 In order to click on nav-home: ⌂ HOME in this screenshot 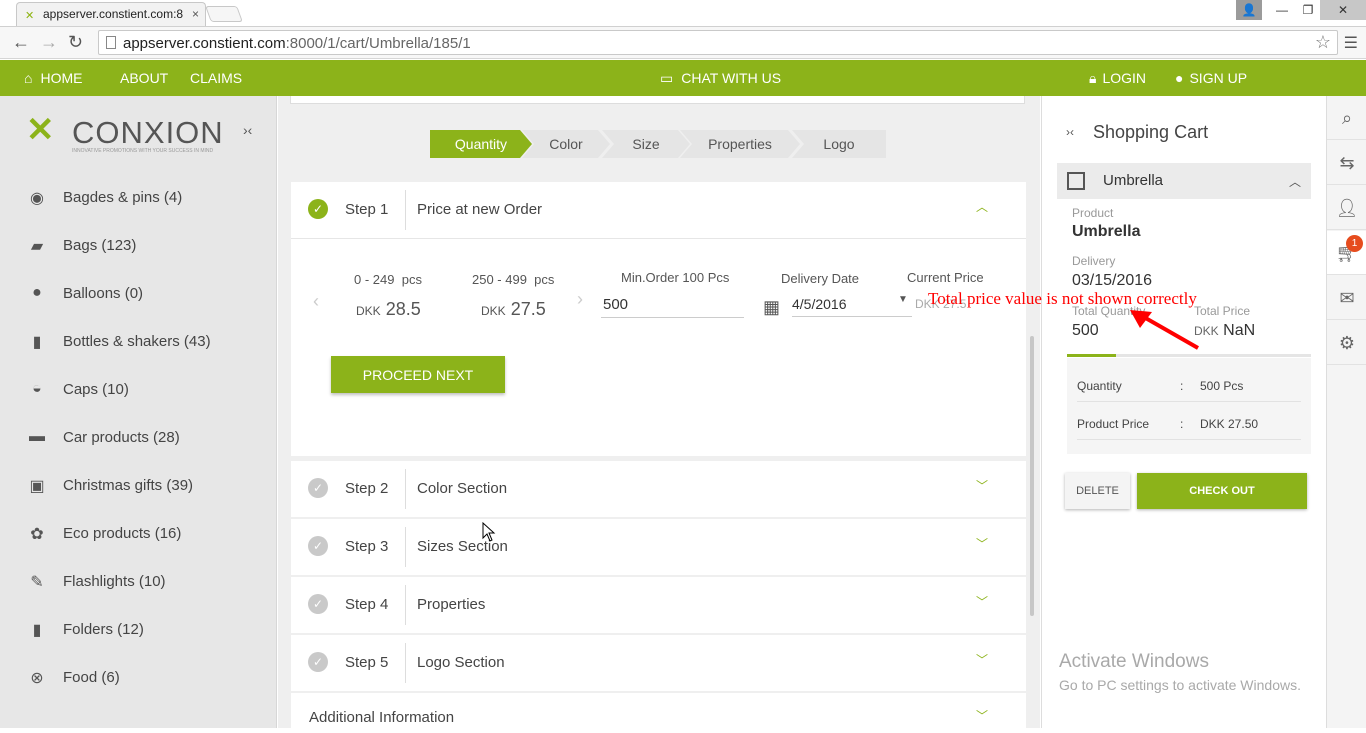, I will do `click(53, 78)`.